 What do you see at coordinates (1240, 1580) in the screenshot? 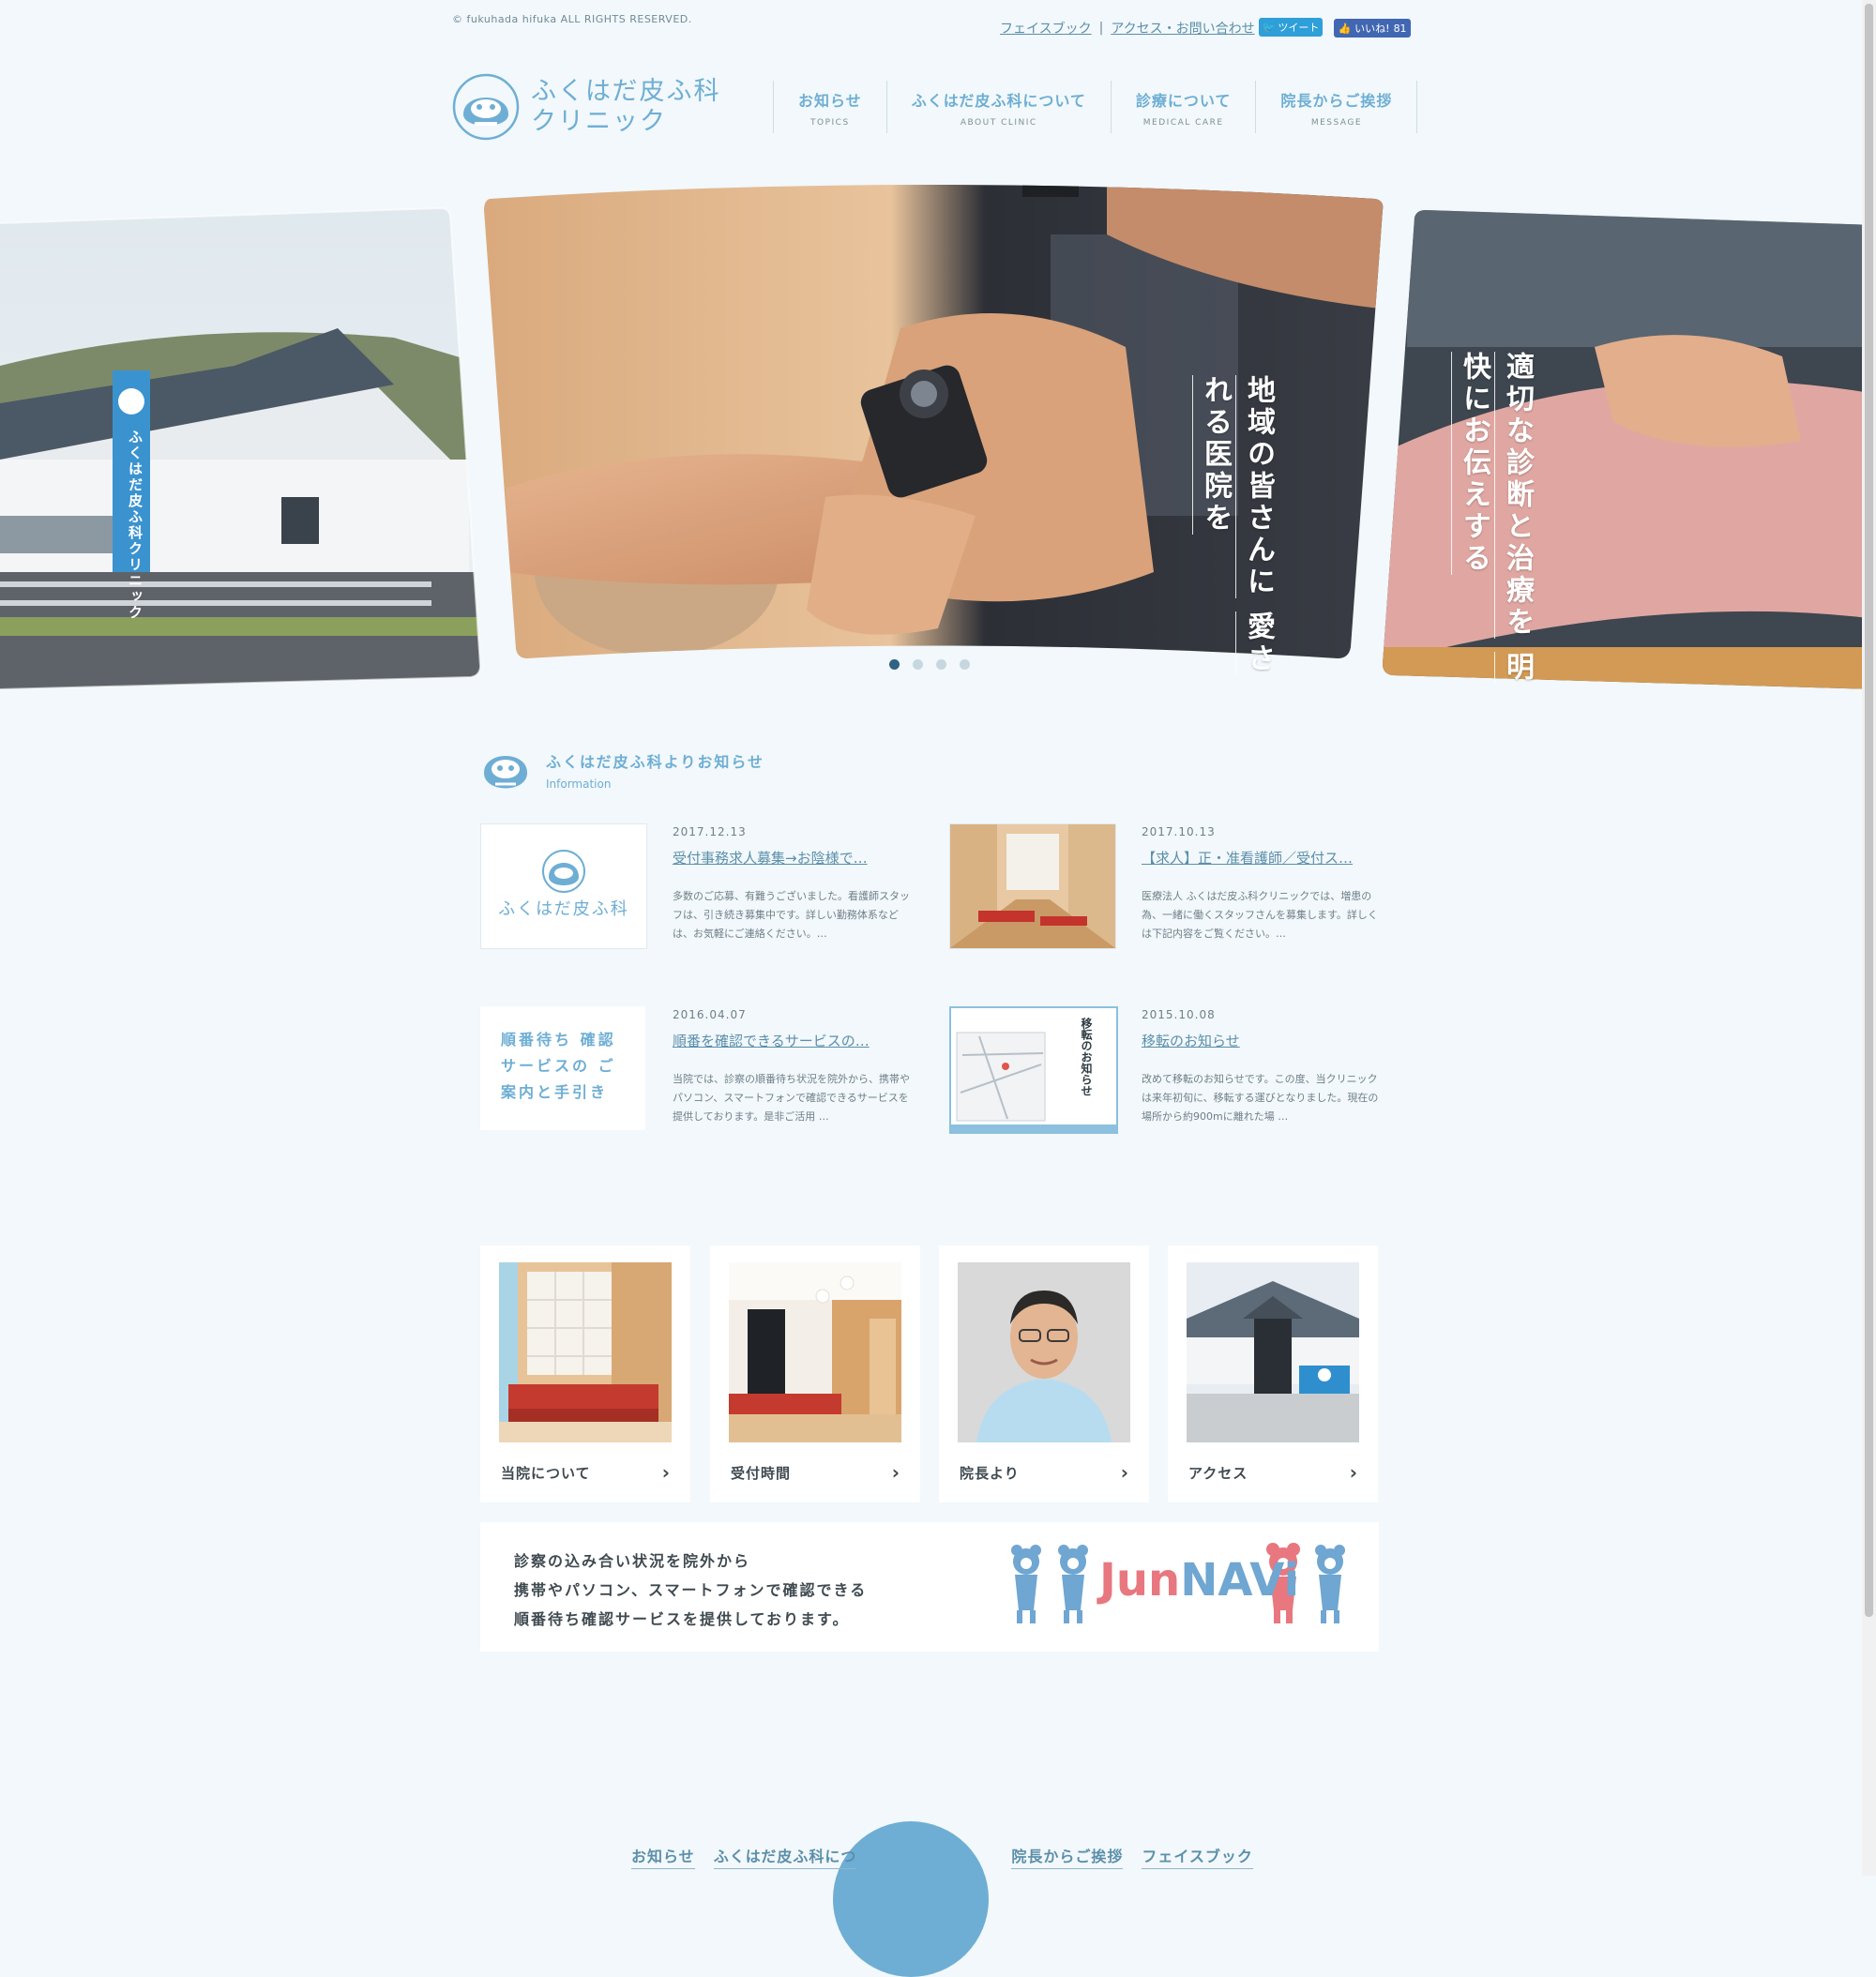
I see `junnavi-logo-navi: NAVi` at bounding box center [1240, 1580].